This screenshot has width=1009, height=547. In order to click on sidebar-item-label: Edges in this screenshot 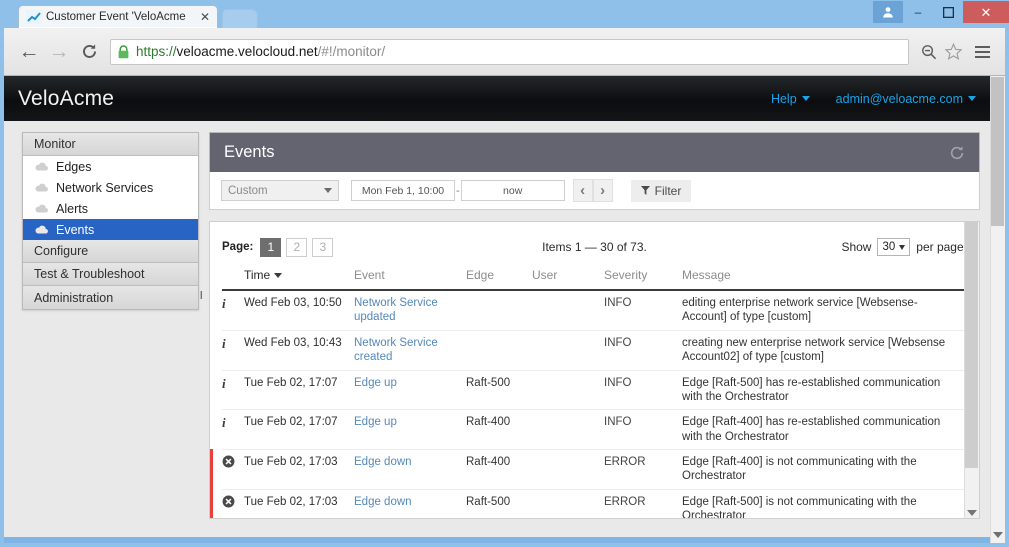, I will do `click(74, 166)`.